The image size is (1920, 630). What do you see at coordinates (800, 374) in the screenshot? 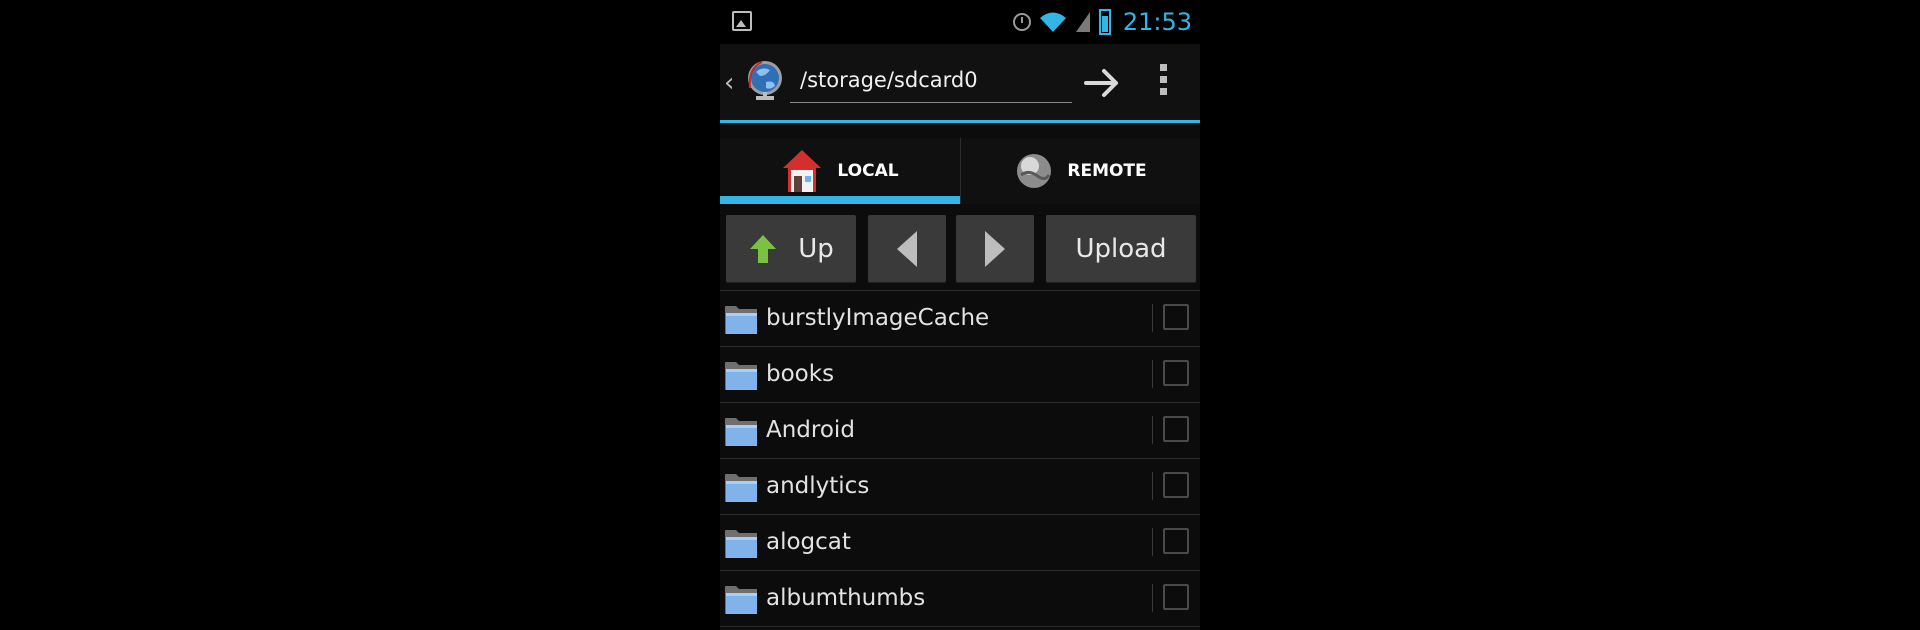
I see `file-name: books` at bounding box center [800, 374].